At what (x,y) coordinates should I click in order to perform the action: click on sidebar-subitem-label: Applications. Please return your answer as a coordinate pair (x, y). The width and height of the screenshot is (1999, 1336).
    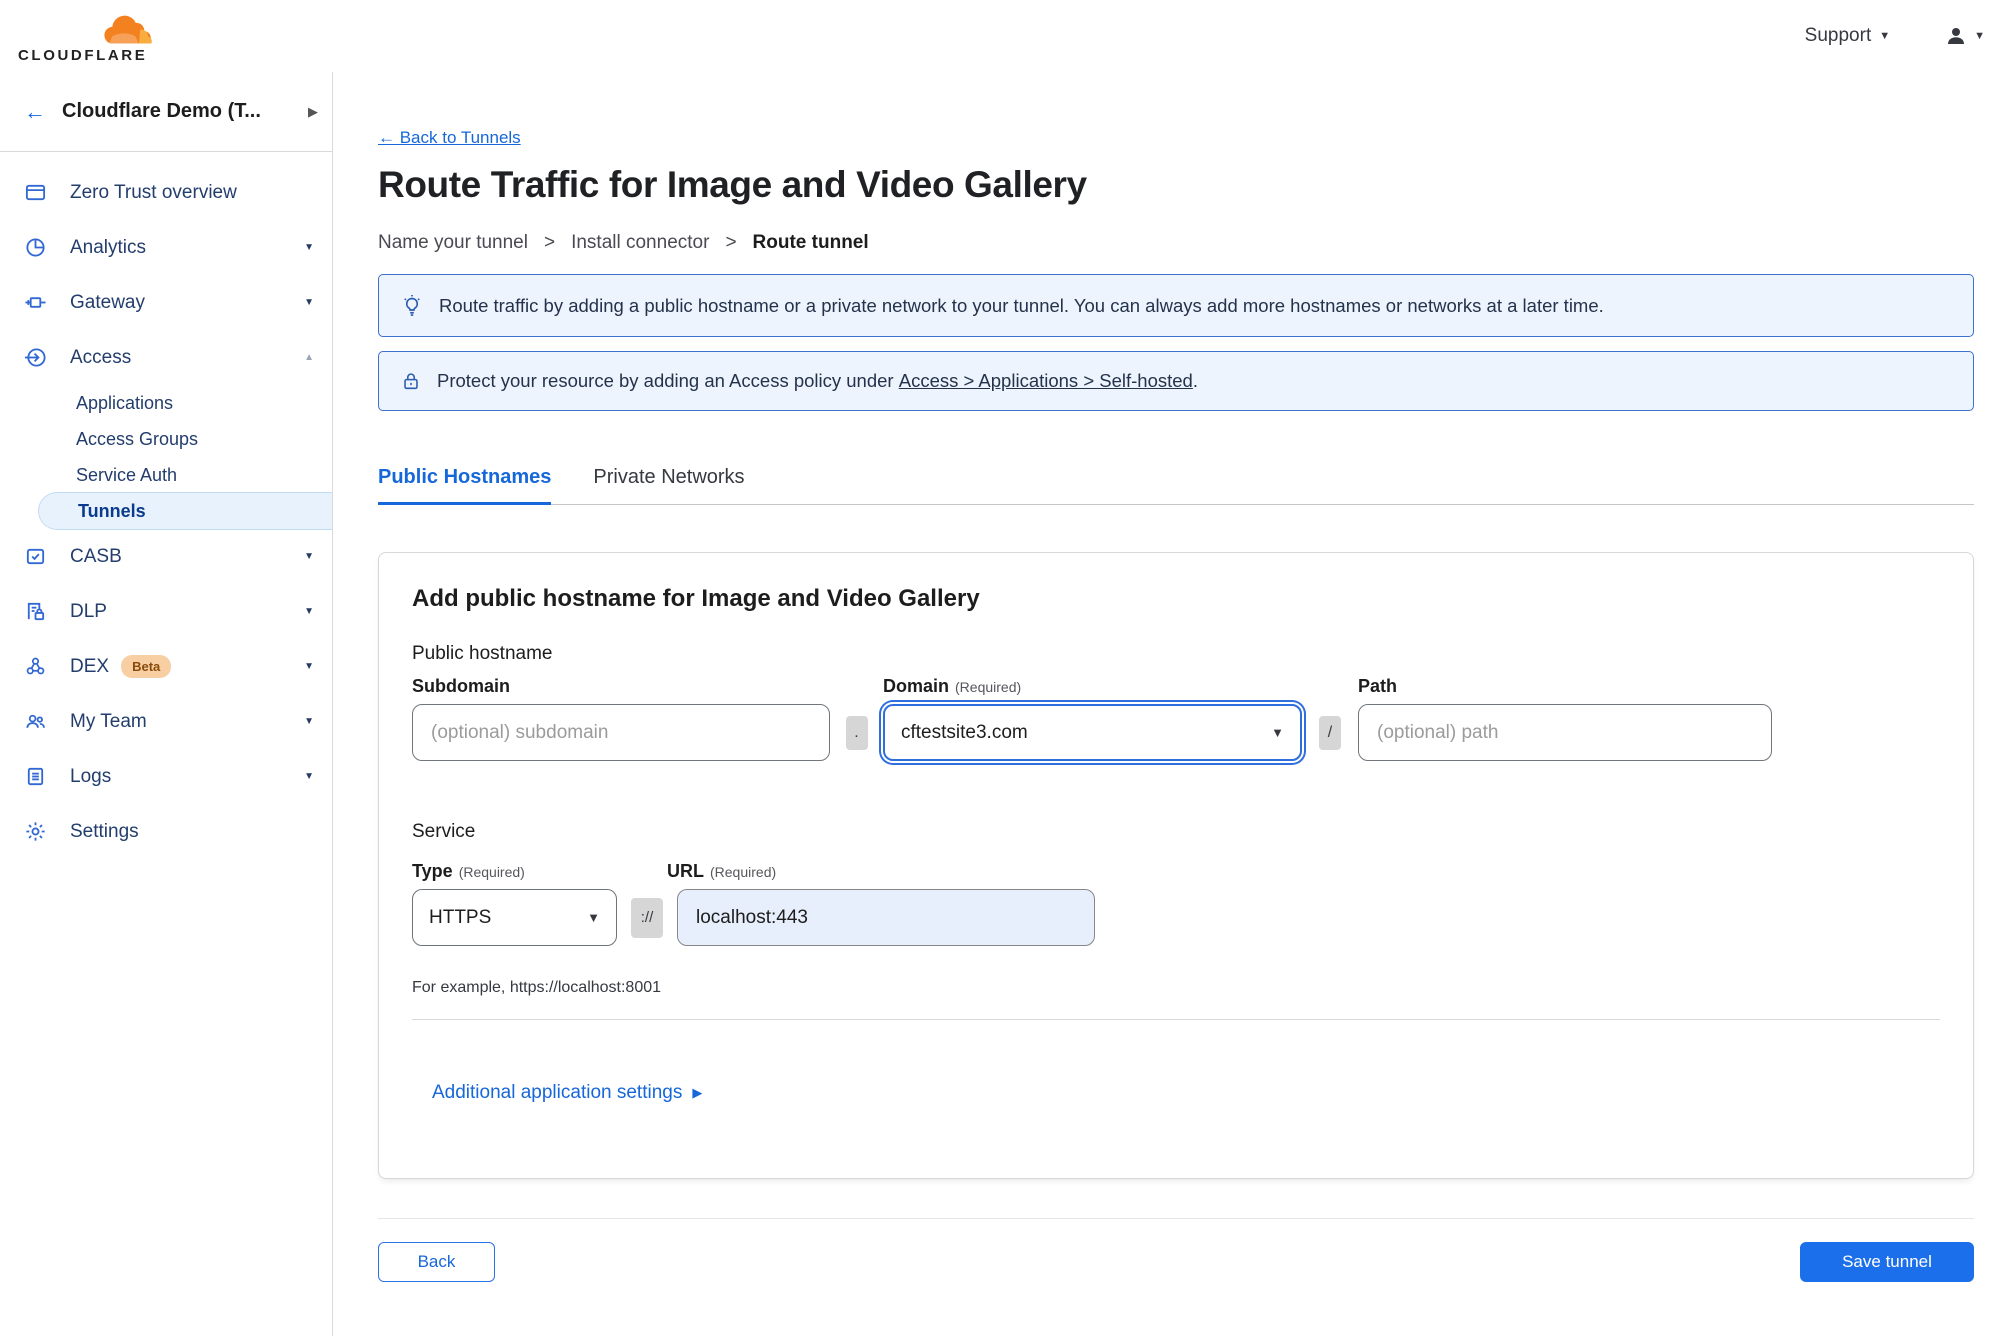
    Looking at the image, I should click on (125, 402).